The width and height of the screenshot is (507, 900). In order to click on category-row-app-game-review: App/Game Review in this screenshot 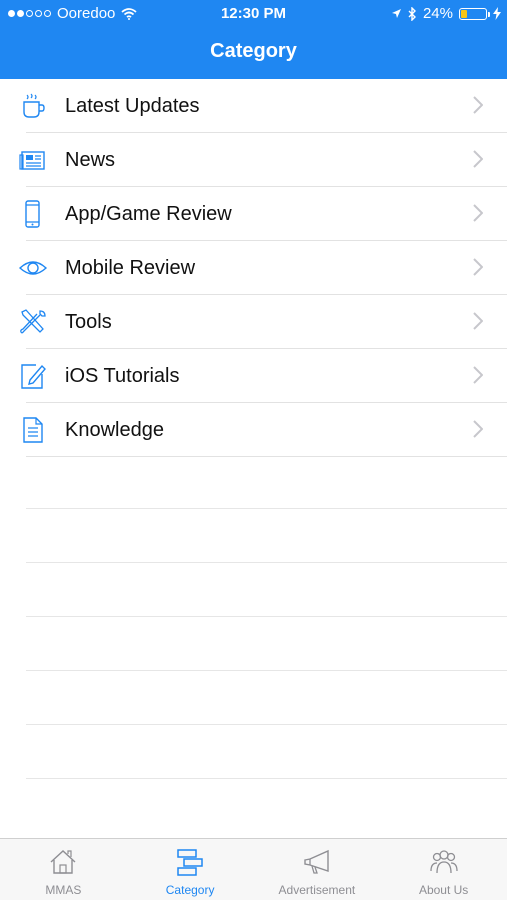, I will do `click(253, 214)`.